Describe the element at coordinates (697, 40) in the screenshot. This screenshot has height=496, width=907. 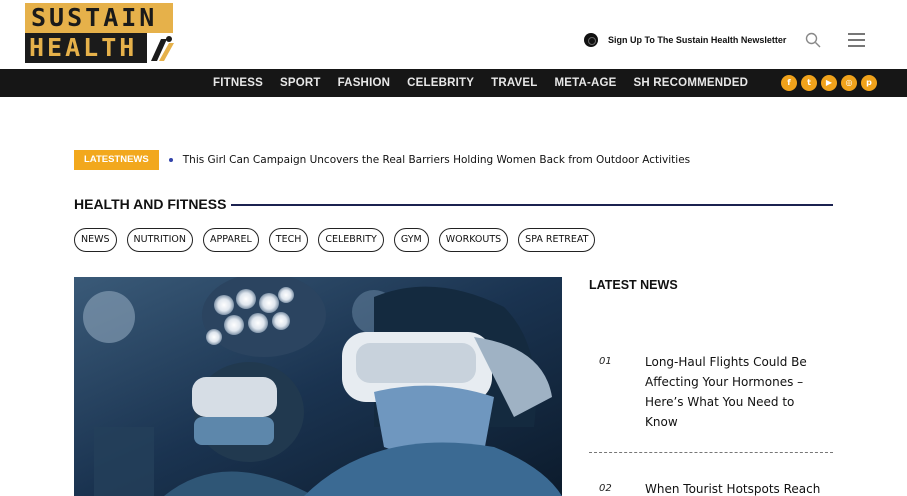
I see `newsletter-label: Sign Up To The Sustain Health Newsletter` at that location.